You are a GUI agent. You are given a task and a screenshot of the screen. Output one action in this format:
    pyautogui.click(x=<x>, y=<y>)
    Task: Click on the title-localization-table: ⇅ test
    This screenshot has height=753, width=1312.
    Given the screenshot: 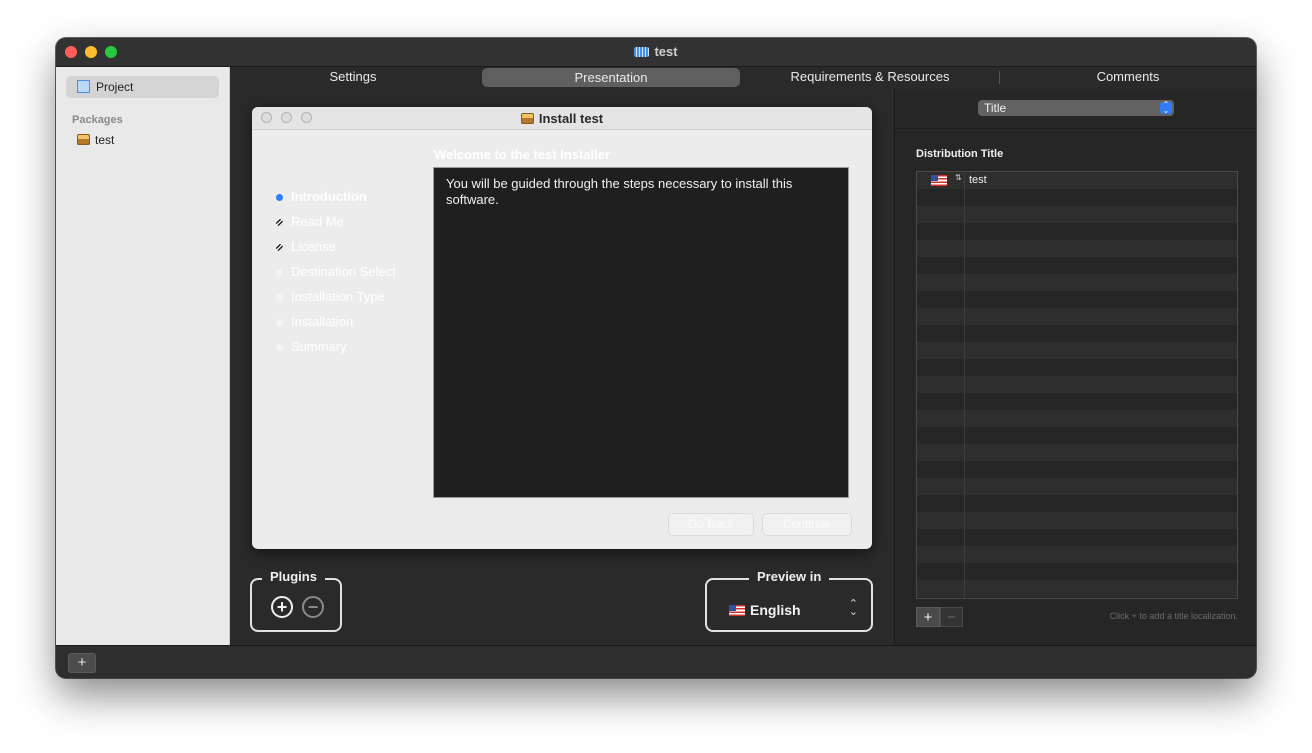 What is the action you would take?
    pyautogui.click(x=1077, y=385)
    